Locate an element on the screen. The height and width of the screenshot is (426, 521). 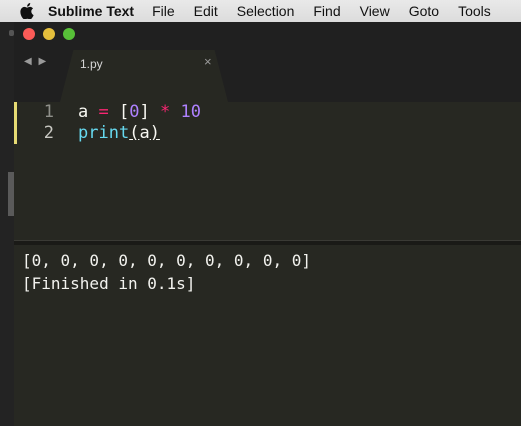
tab-navigation-arrows-icon: ◀ ▶ is located at coordinates (36, 61).